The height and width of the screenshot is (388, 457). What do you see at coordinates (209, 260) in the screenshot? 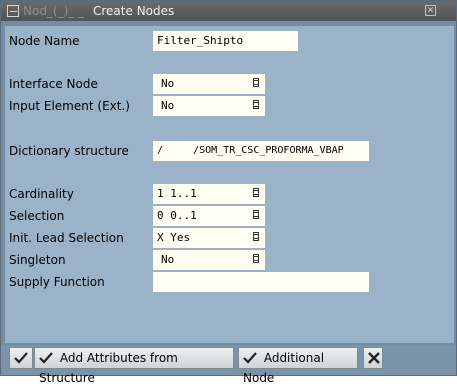
I see `singleton-dropdown: No` at bounding box center [209, 260].